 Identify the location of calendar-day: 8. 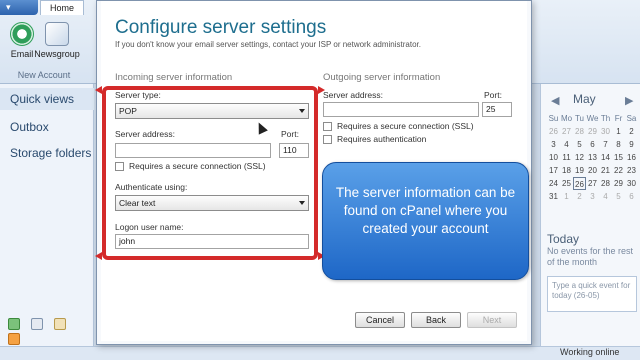
(618, 144).